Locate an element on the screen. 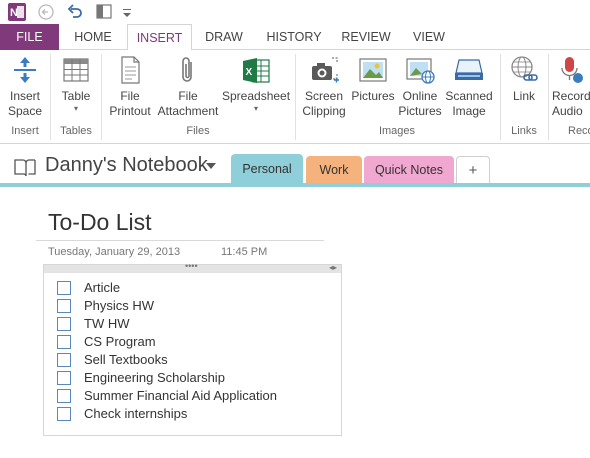  todo-text: CS Program is located at coordinates (120, 342).